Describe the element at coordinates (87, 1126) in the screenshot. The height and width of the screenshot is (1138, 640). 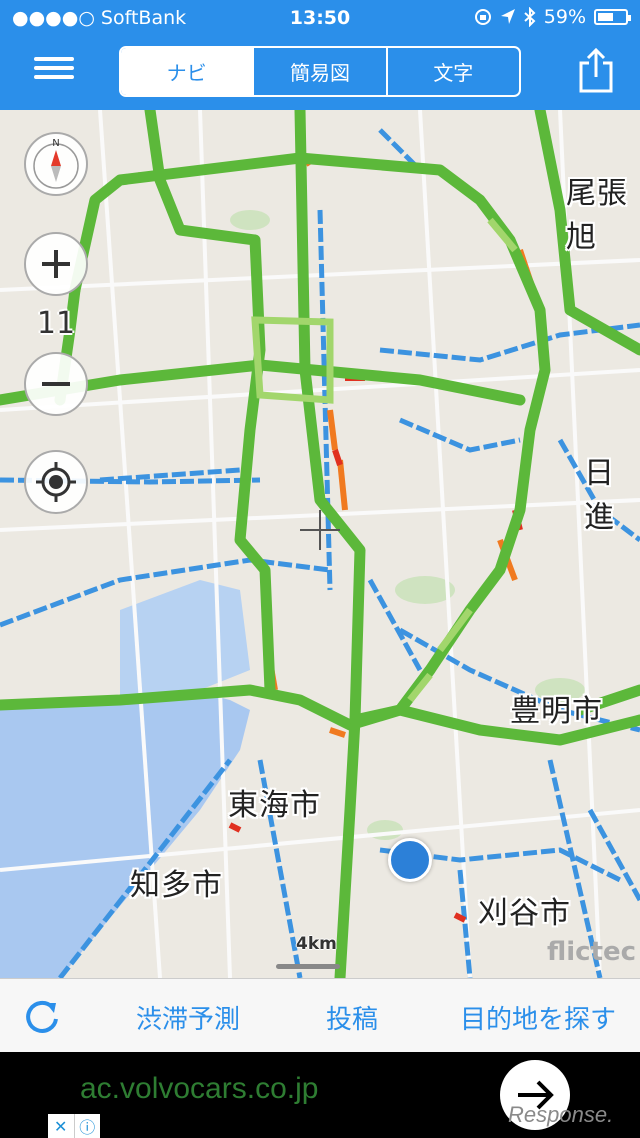
I see `ad-info-icon: ⓘ` at that location.